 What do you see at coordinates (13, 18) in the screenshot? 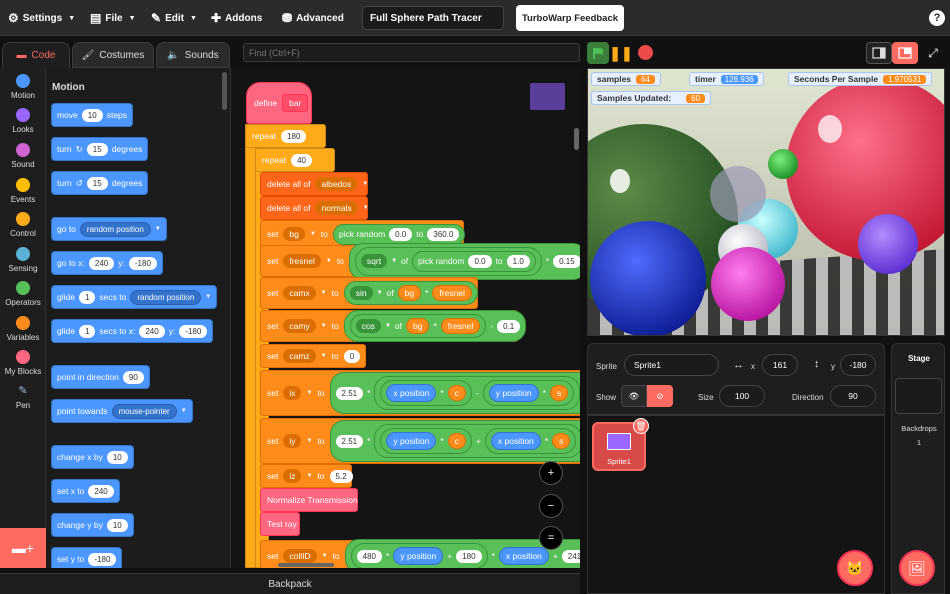
I see `gear-icon: ⚙` at bounding box center [13, 18].